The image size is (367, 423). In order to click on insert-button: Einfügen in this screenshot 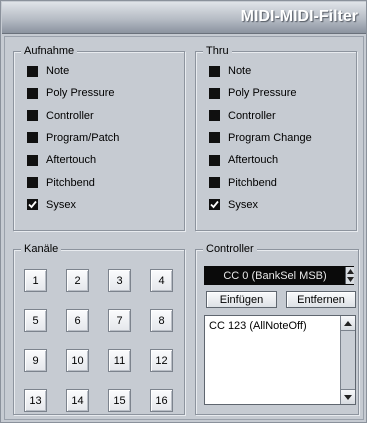, I will do `click(241, 299)`.